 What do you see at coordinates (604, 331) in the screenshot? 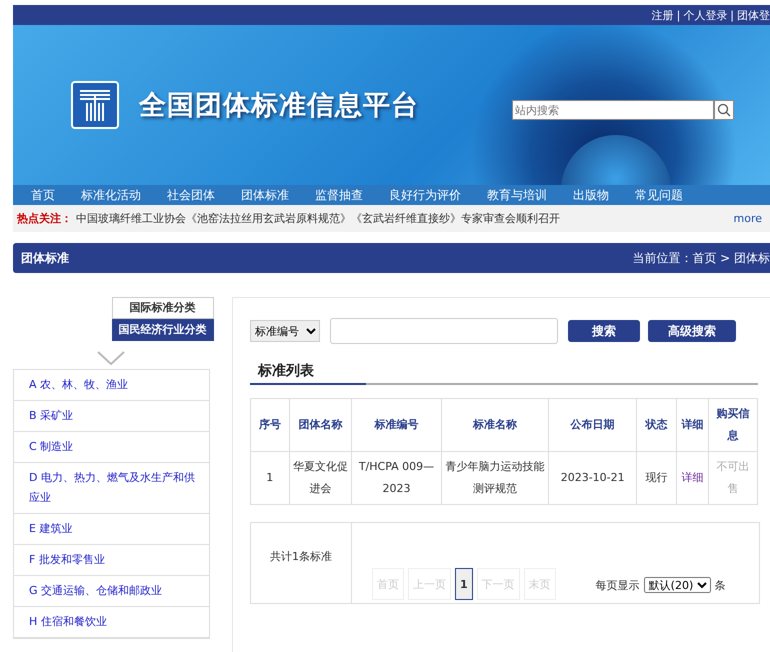
I see `search-button: 搜索` at bounding box center [604, 331].